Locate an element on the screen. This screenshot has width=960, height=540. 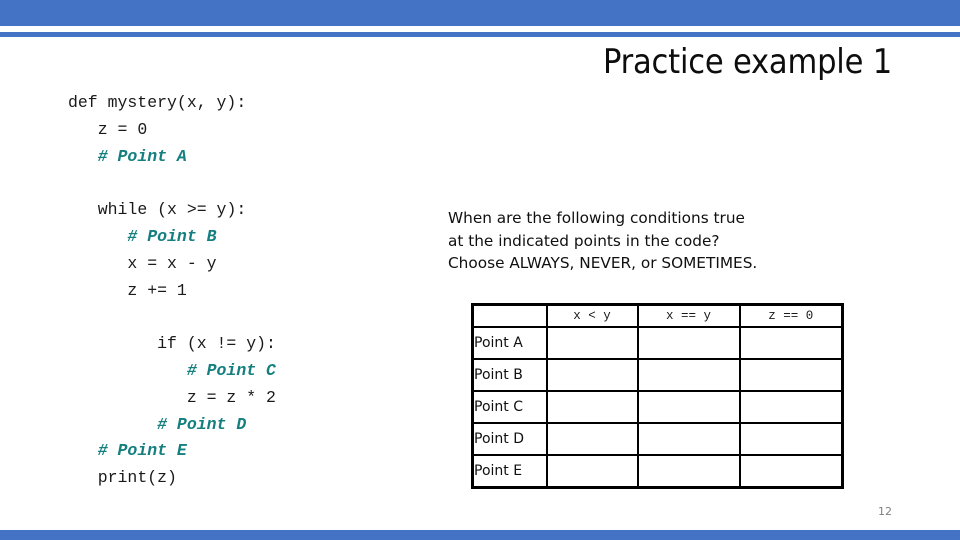
table-row-label: Point B is located at coordinates (509, 375).